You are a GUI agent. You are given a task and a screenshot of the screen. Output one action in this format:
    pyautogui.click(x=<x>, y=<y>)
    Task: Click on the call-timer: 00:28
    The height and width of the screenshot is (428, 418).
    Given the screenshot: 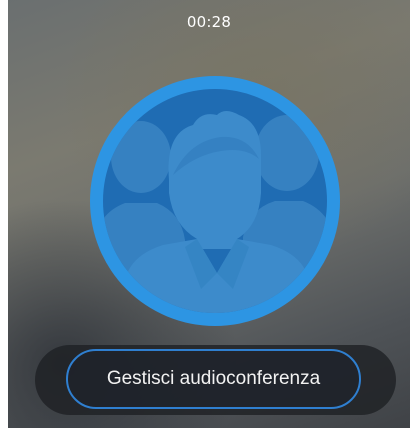 What is the action you would take?
    pyautogui.click(x=209, y=22)
    